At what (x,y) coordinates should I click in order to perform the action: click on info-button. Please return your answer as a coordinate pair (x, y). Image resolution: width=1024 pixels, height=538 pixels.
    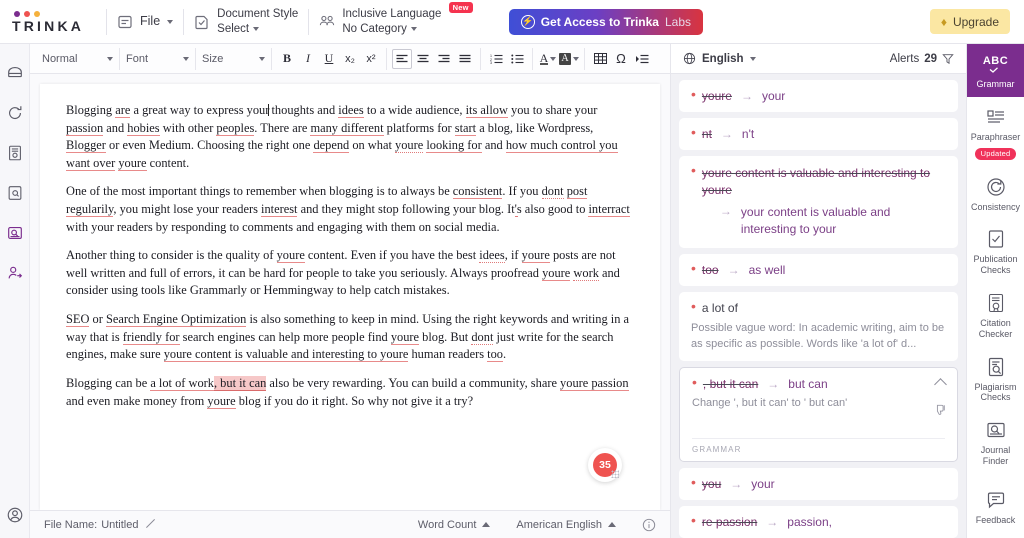
    Looking at the image, I should click on (649, 525).